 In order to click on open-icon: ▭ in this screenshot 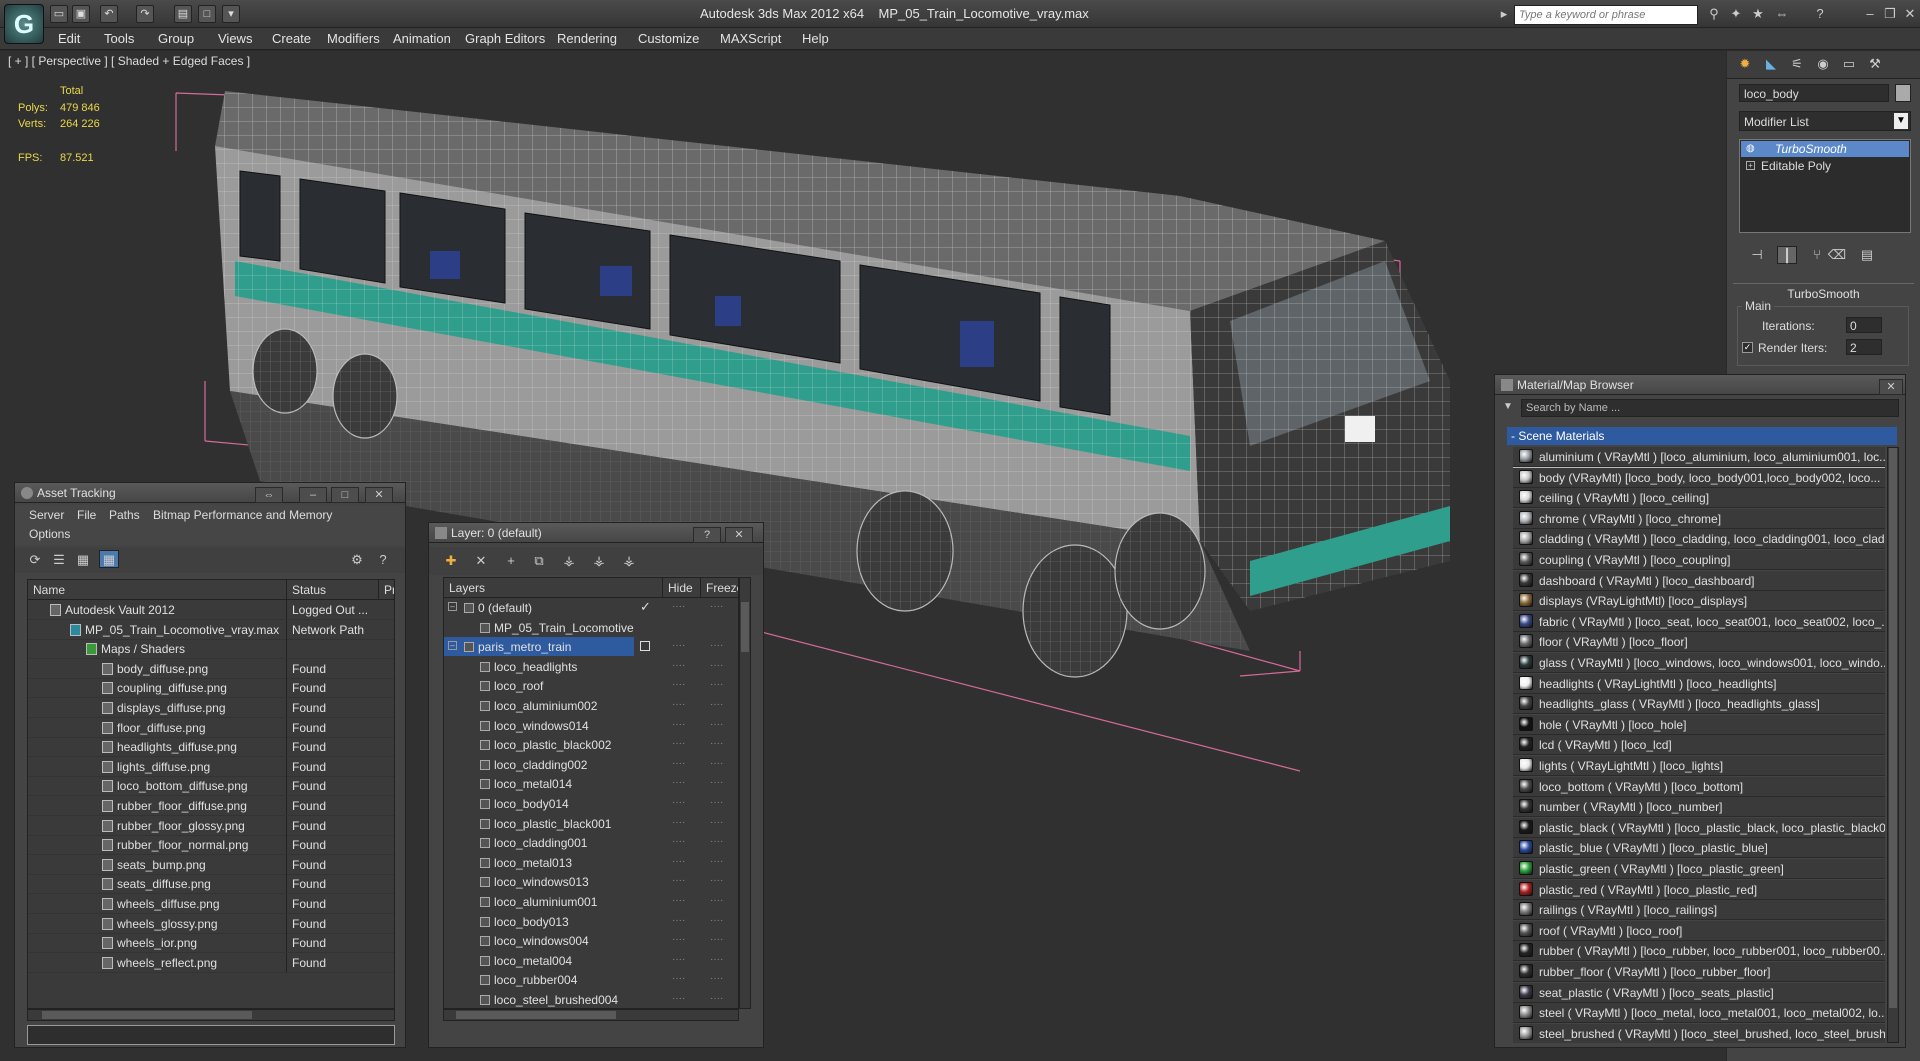, I will do `click(59, 14)`.